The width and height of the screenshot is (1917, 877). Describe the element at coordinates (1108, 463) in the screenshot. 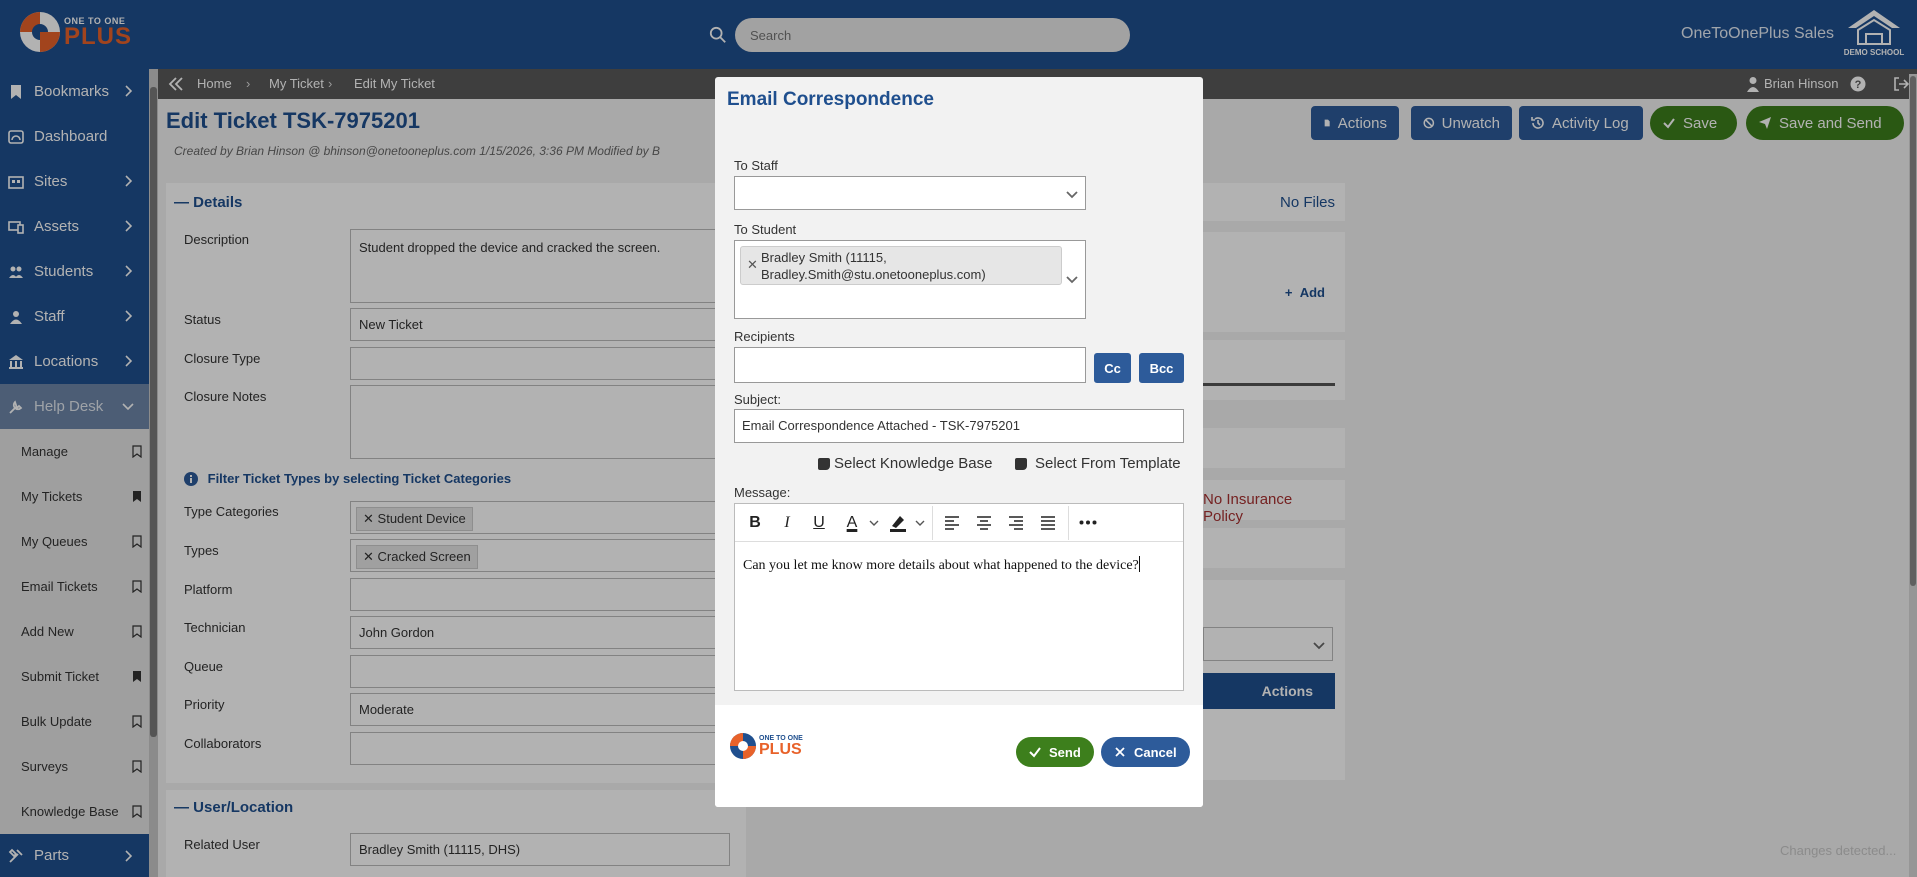

I see `select-from-template-label: Select From Template` at that location.